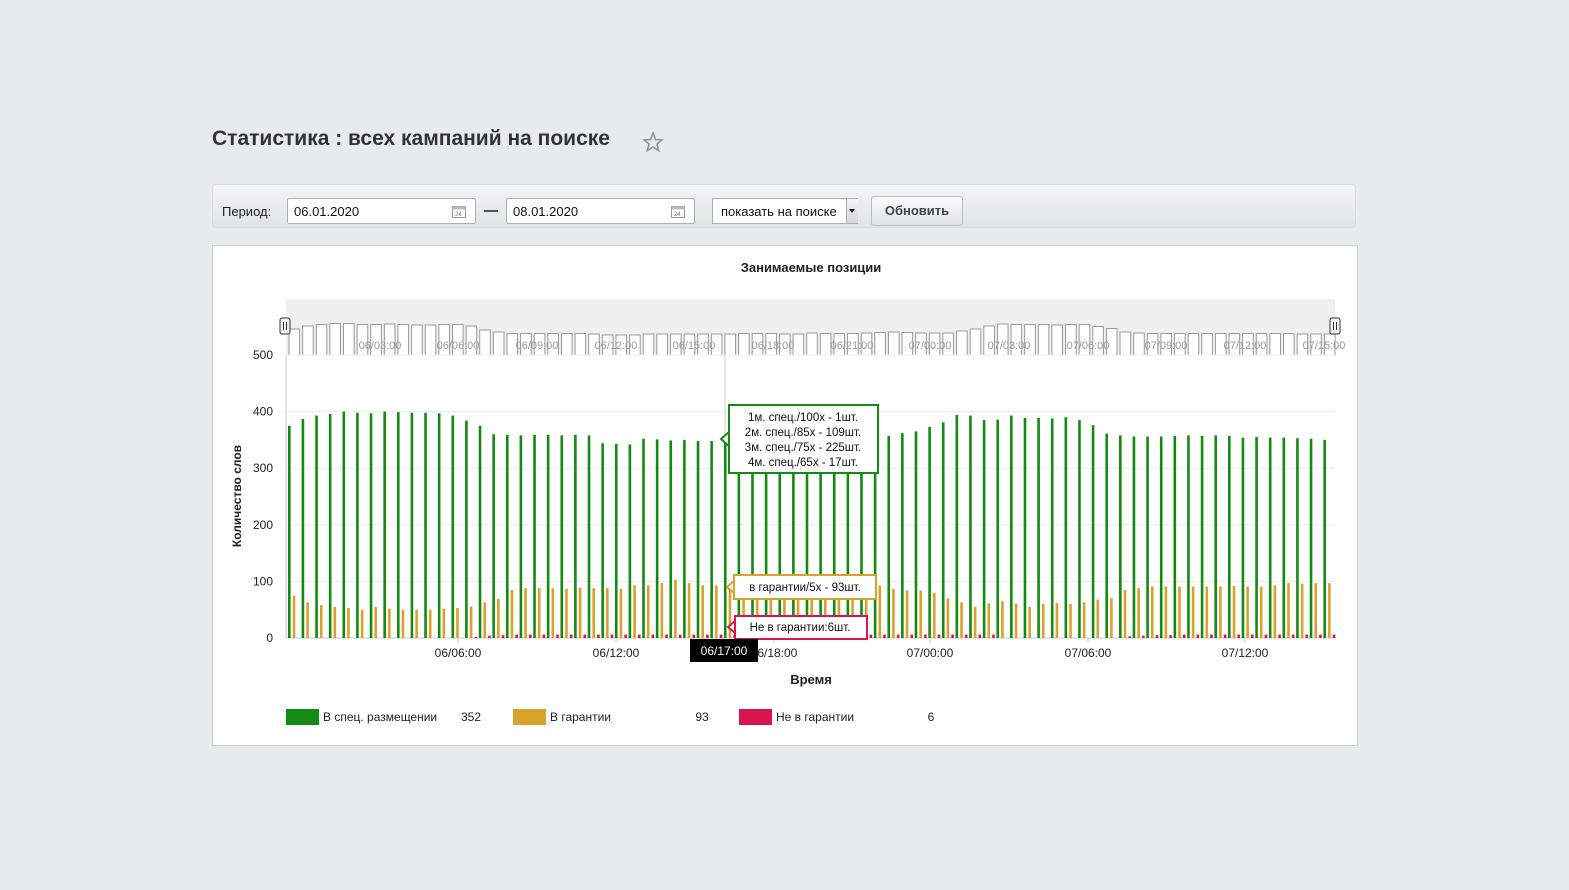  What do you see at coordinates (383, 717) in the screenshot?
I see `legend-item: В спец. размещении 352` at bounding box center [383, 717].